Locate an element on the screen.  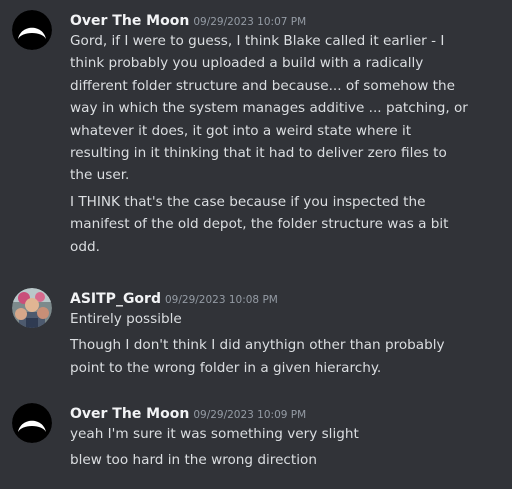
message-header: Over The Moon 09/29/2023 10:09 PM is located at coordinates (287, 413).